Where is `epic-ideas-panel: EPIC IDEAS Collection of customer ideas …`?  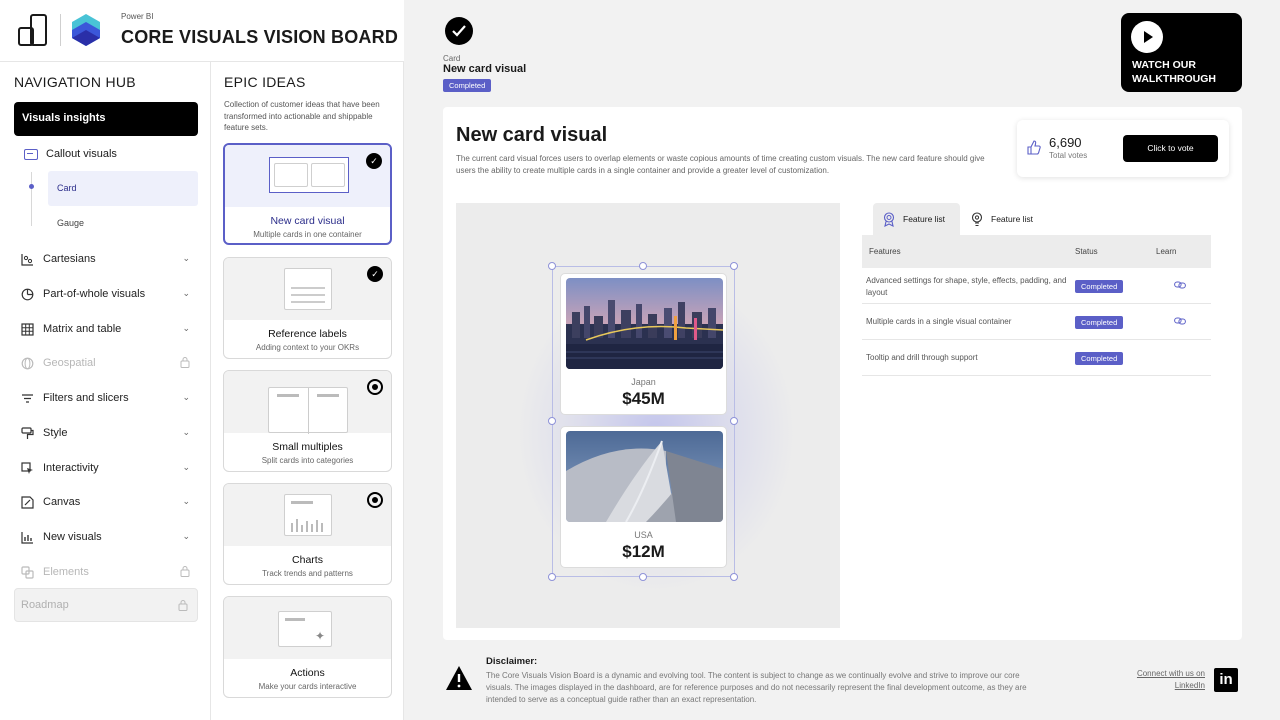
epic-ideas-panel: EPIC IDEAS Collection of customer ideas … is located at coordinates (307, 391).